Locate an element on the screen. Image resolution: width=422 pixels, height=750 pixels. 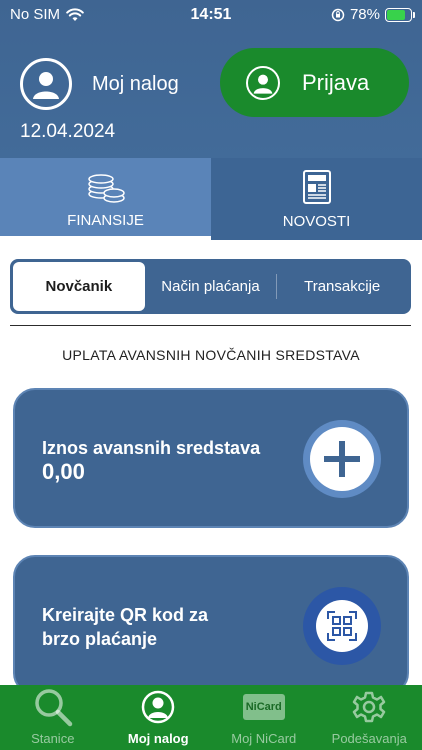
nav-moj-nalog-label: Moj nalog is located at coordinates (158, 738).